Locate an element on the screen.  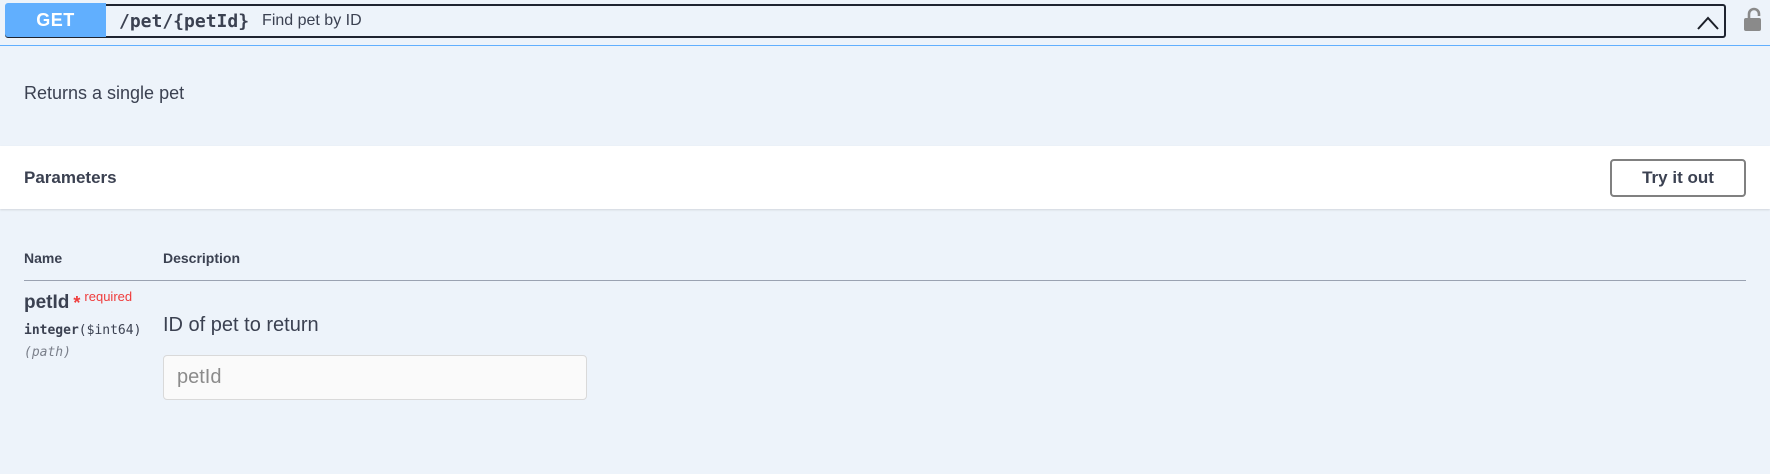
operation-summary-bar: GET /pet/{petId} Find pet by ID is located at coordinates (865, 20).